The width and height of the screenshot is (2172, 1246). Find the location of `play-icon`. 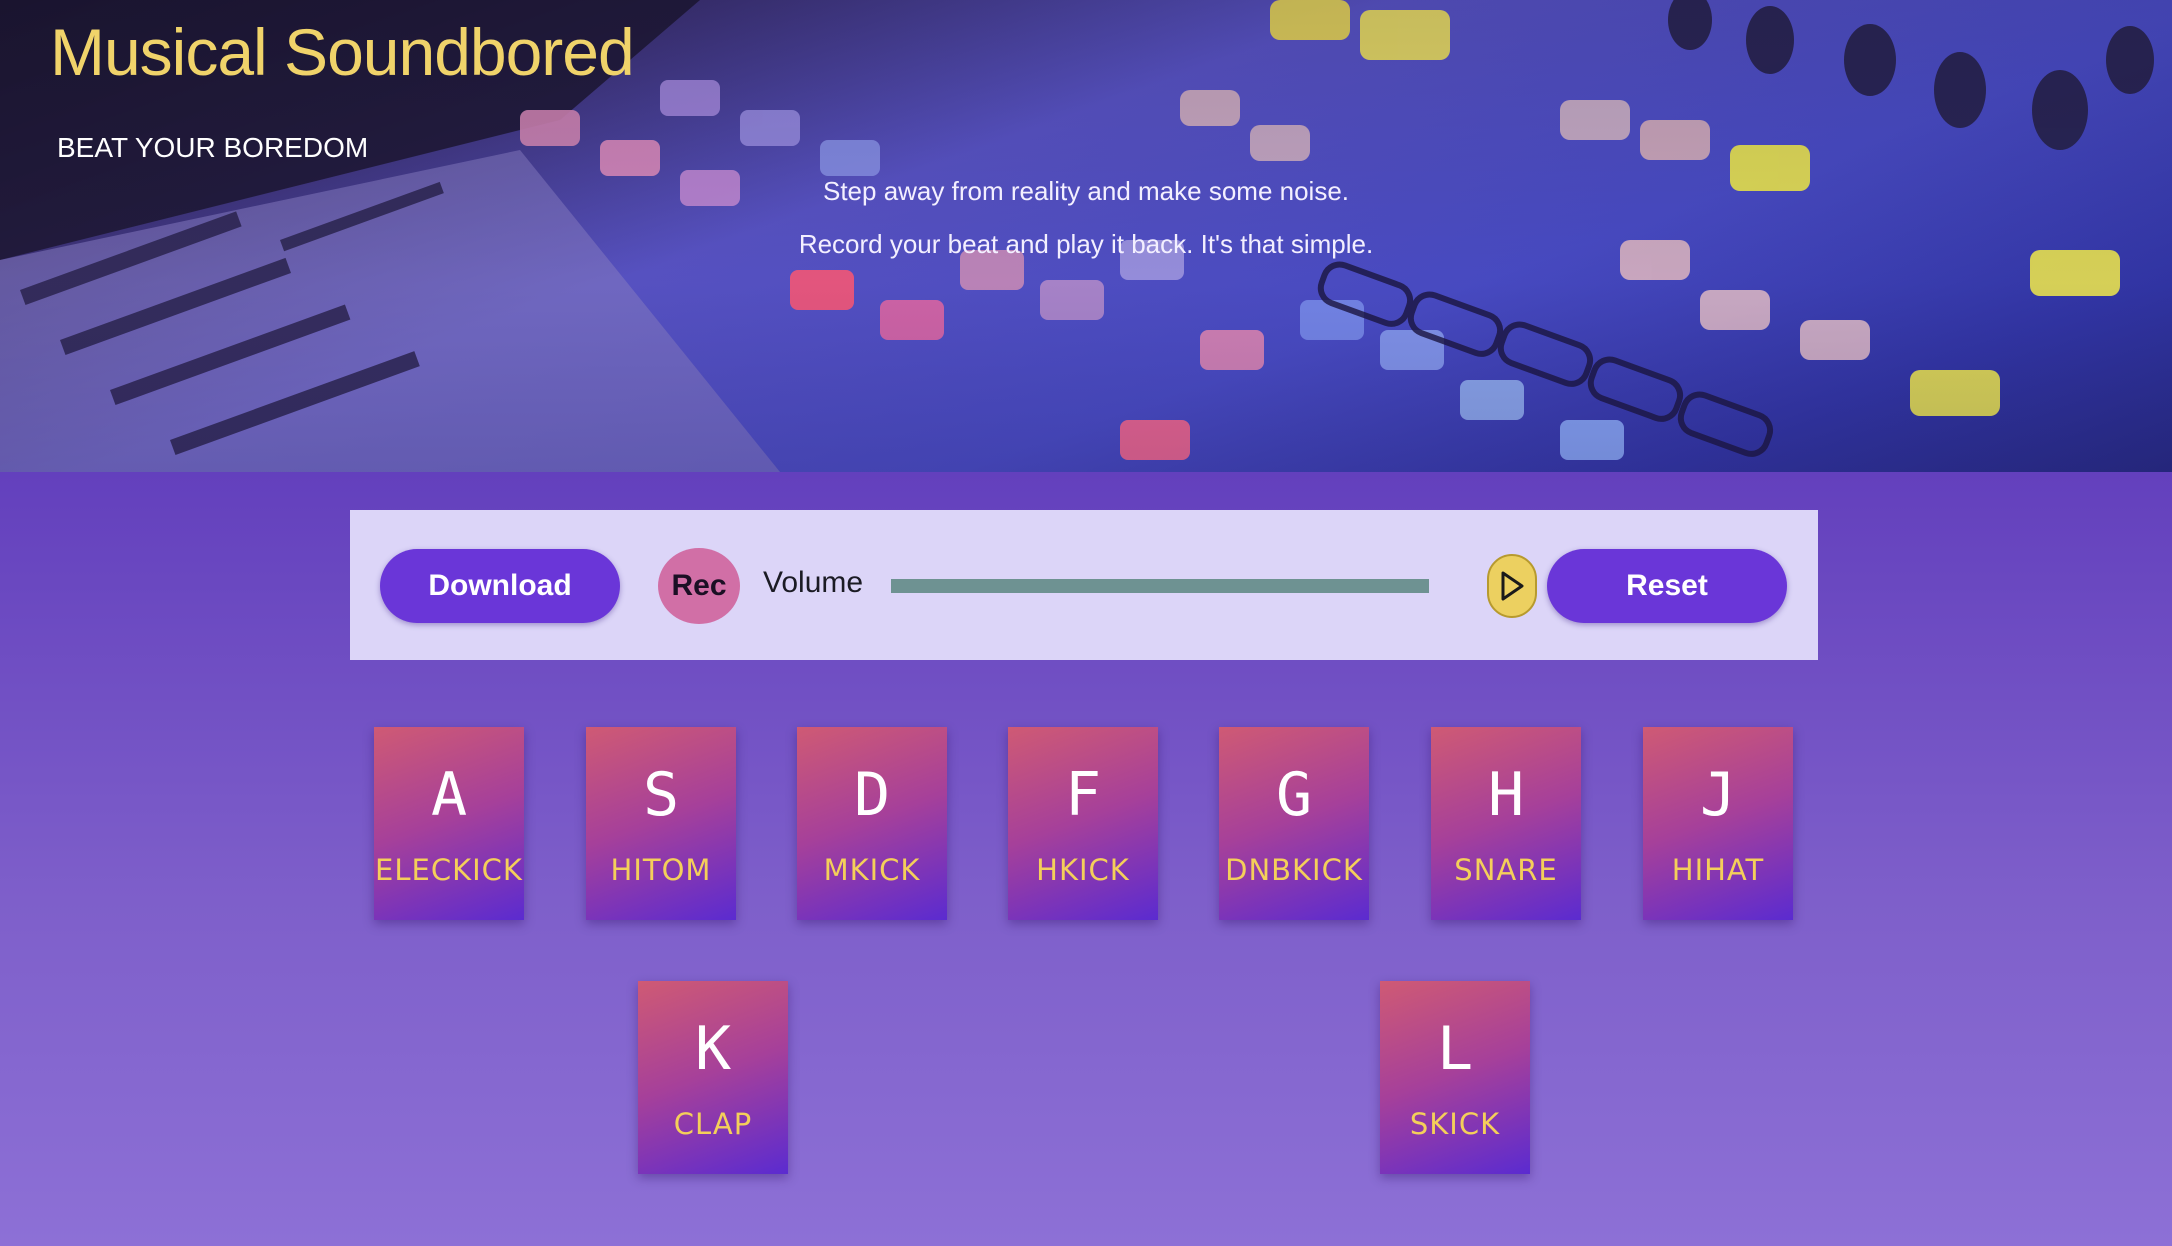

play-icon is located at coordinates (1512, 586).